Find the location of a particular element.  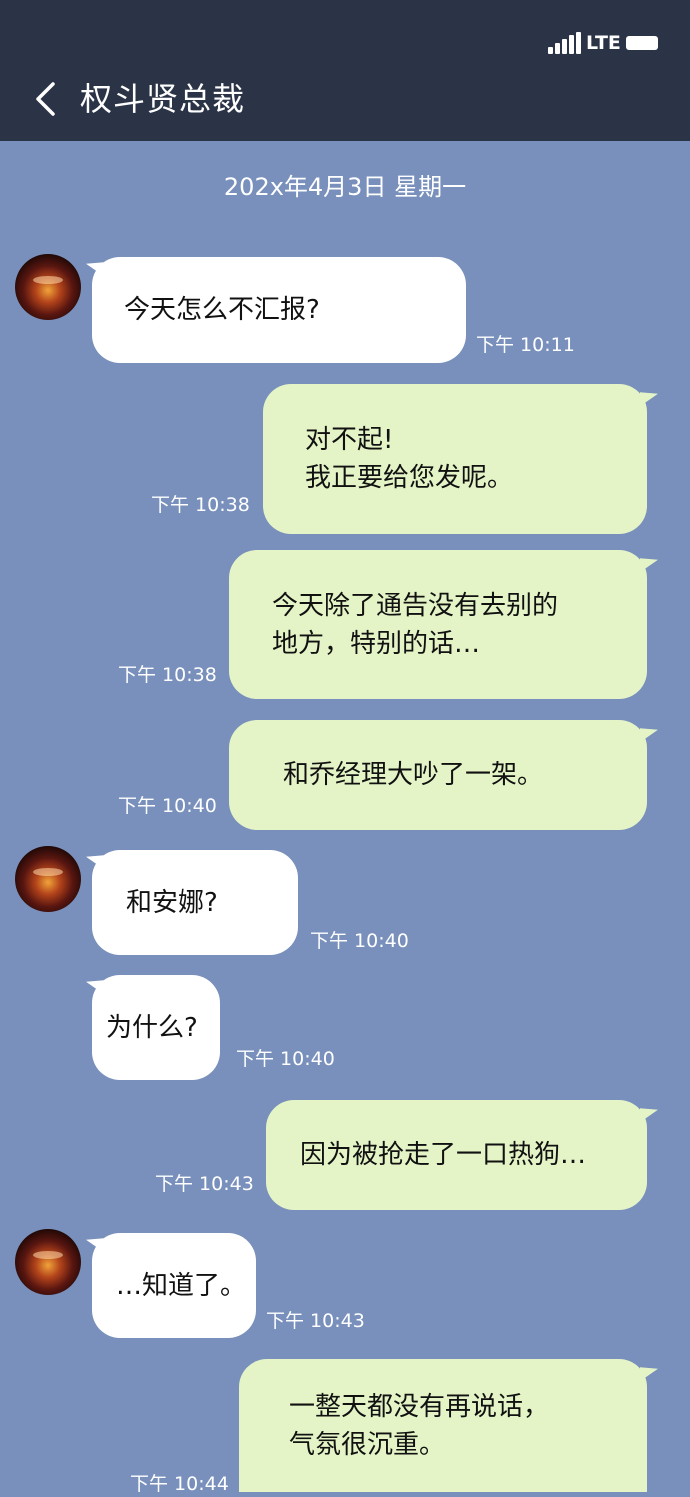

status-bar: LTE is located at coordinates (604, 43).